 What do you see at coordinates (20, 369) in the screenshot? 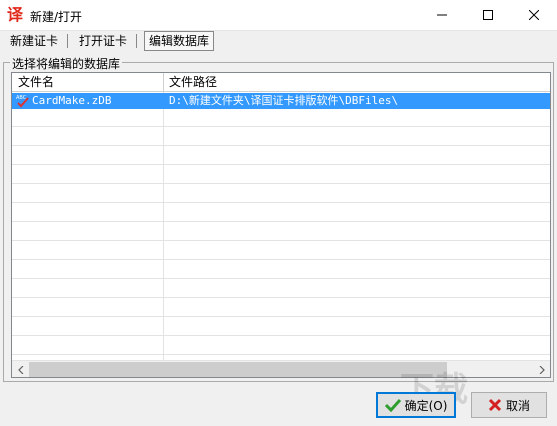
I see `scroll-left-icon` at bounding box center [20, 369].